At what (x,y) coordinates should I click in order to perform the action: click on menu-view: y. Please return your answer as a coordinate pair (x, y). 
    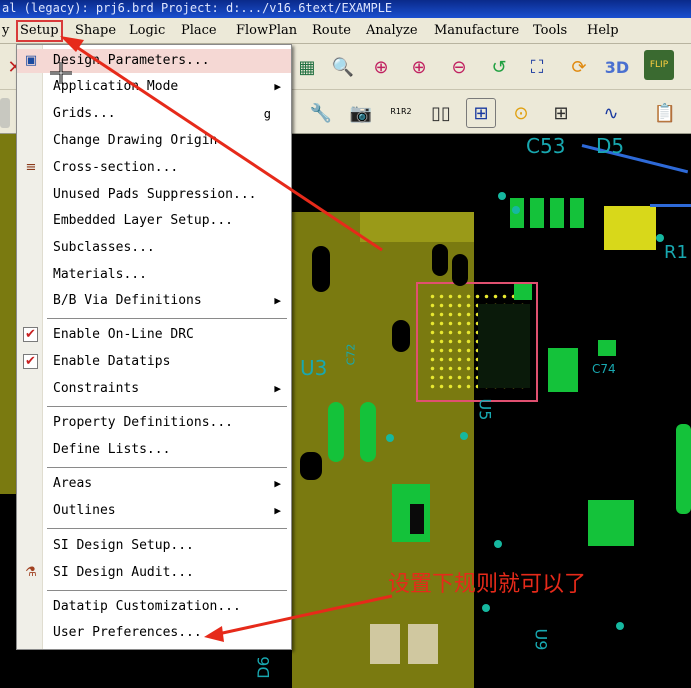
    Looking at the image, I should click on (5, 31).